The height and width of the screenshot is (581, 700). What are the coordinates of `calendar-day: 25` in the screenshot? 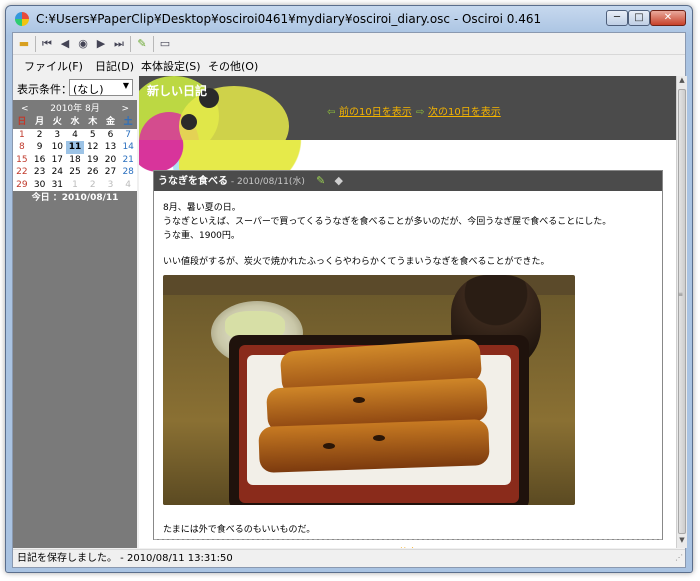 It's located at (75, 172).